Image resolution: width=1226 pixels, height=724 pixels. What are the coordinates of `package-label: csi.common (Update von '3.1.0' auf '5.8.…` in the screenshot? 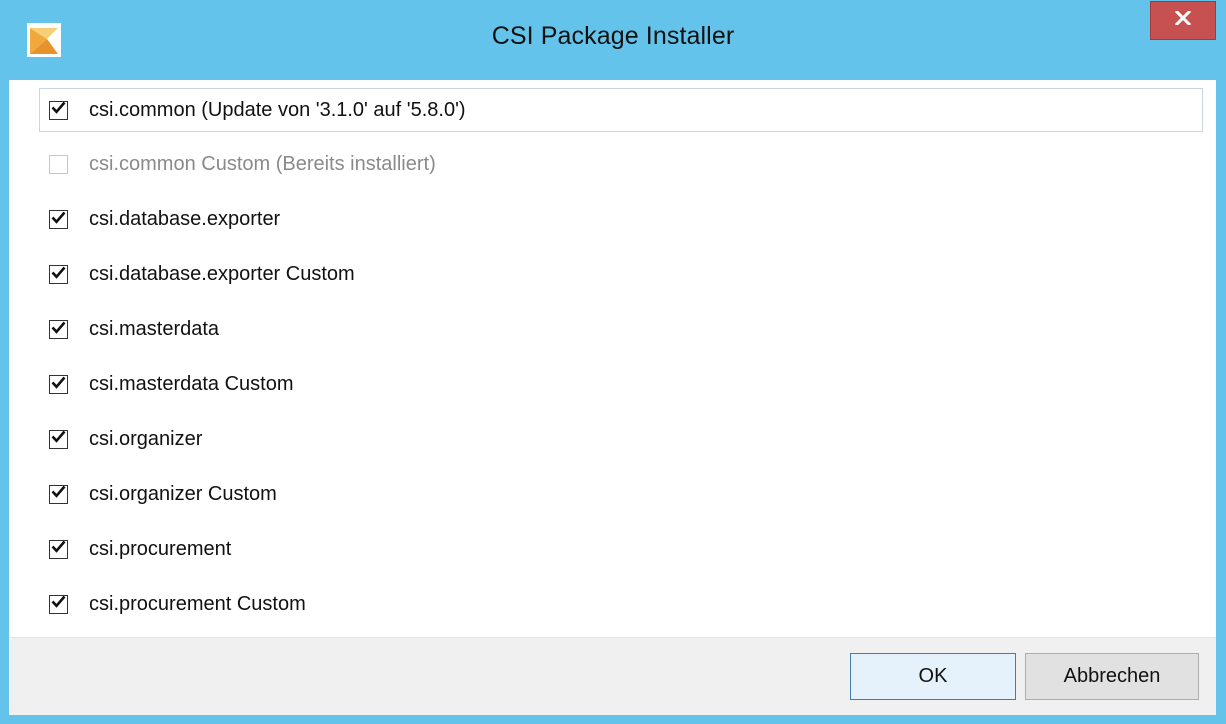 It's located at (277, 109).